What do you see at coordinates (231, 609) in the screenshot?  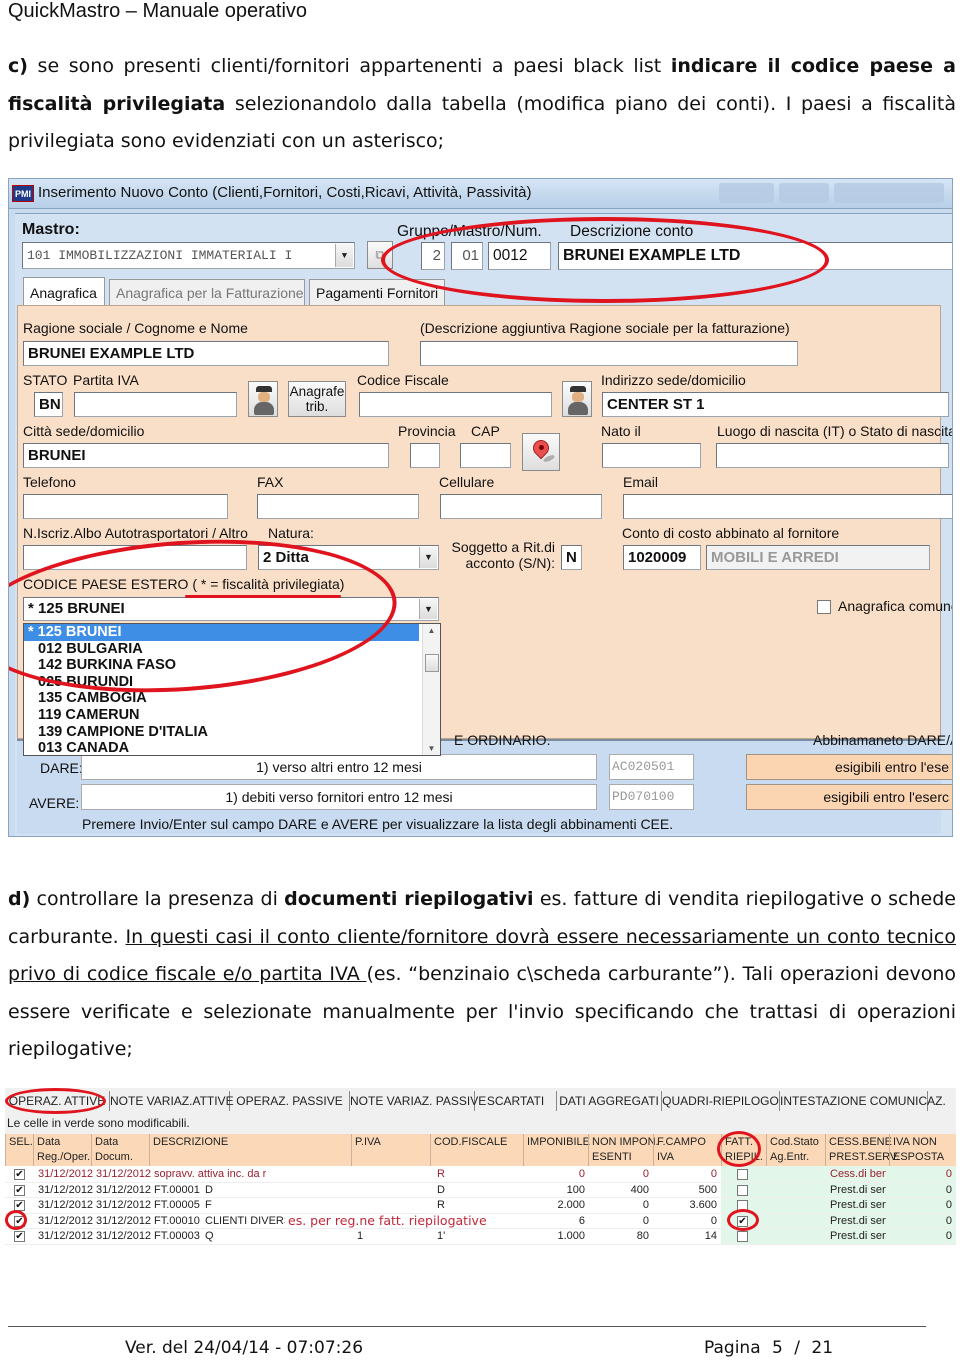 I see `codice-paese-select: * 125 BRUNEI ▼` at bounding box center [231, 609].